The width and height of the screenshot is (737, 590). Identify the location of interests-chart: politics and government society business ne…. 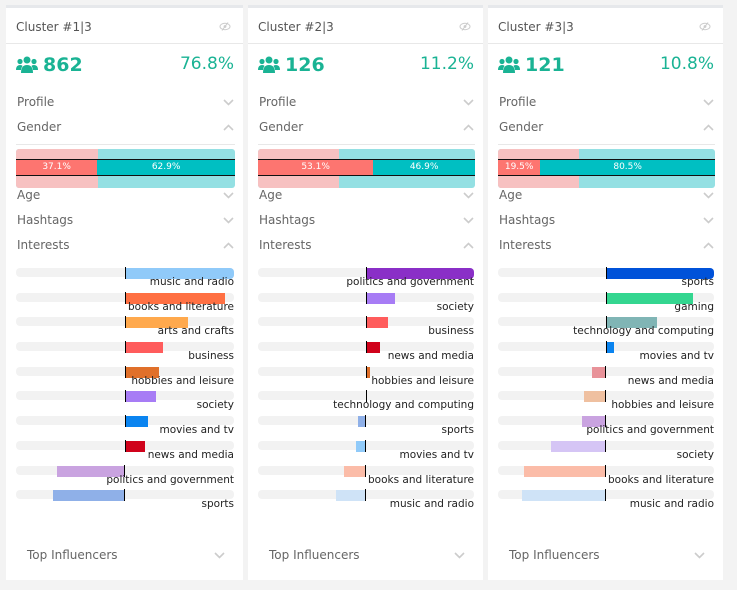
(366, 389).